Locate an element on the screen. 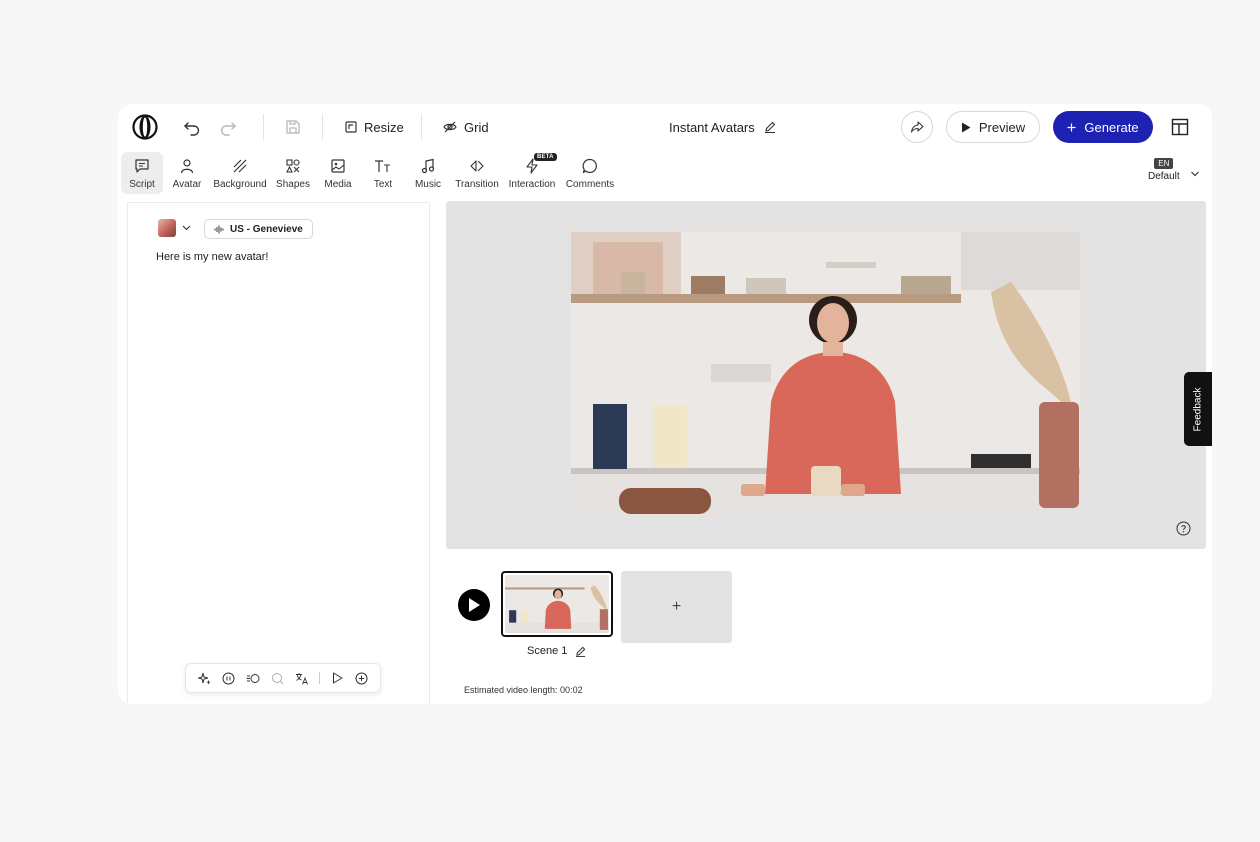 This screenshot has width=1260, height=842. help-icon is located at coordinates (1183, 528).